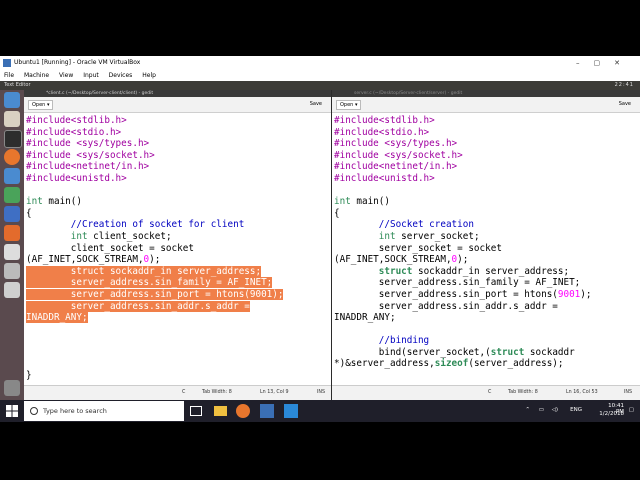  What do you see at coordinates (13, 139) in the screenshot?
I see `terminal-icon` at bounding box center [13, 139].